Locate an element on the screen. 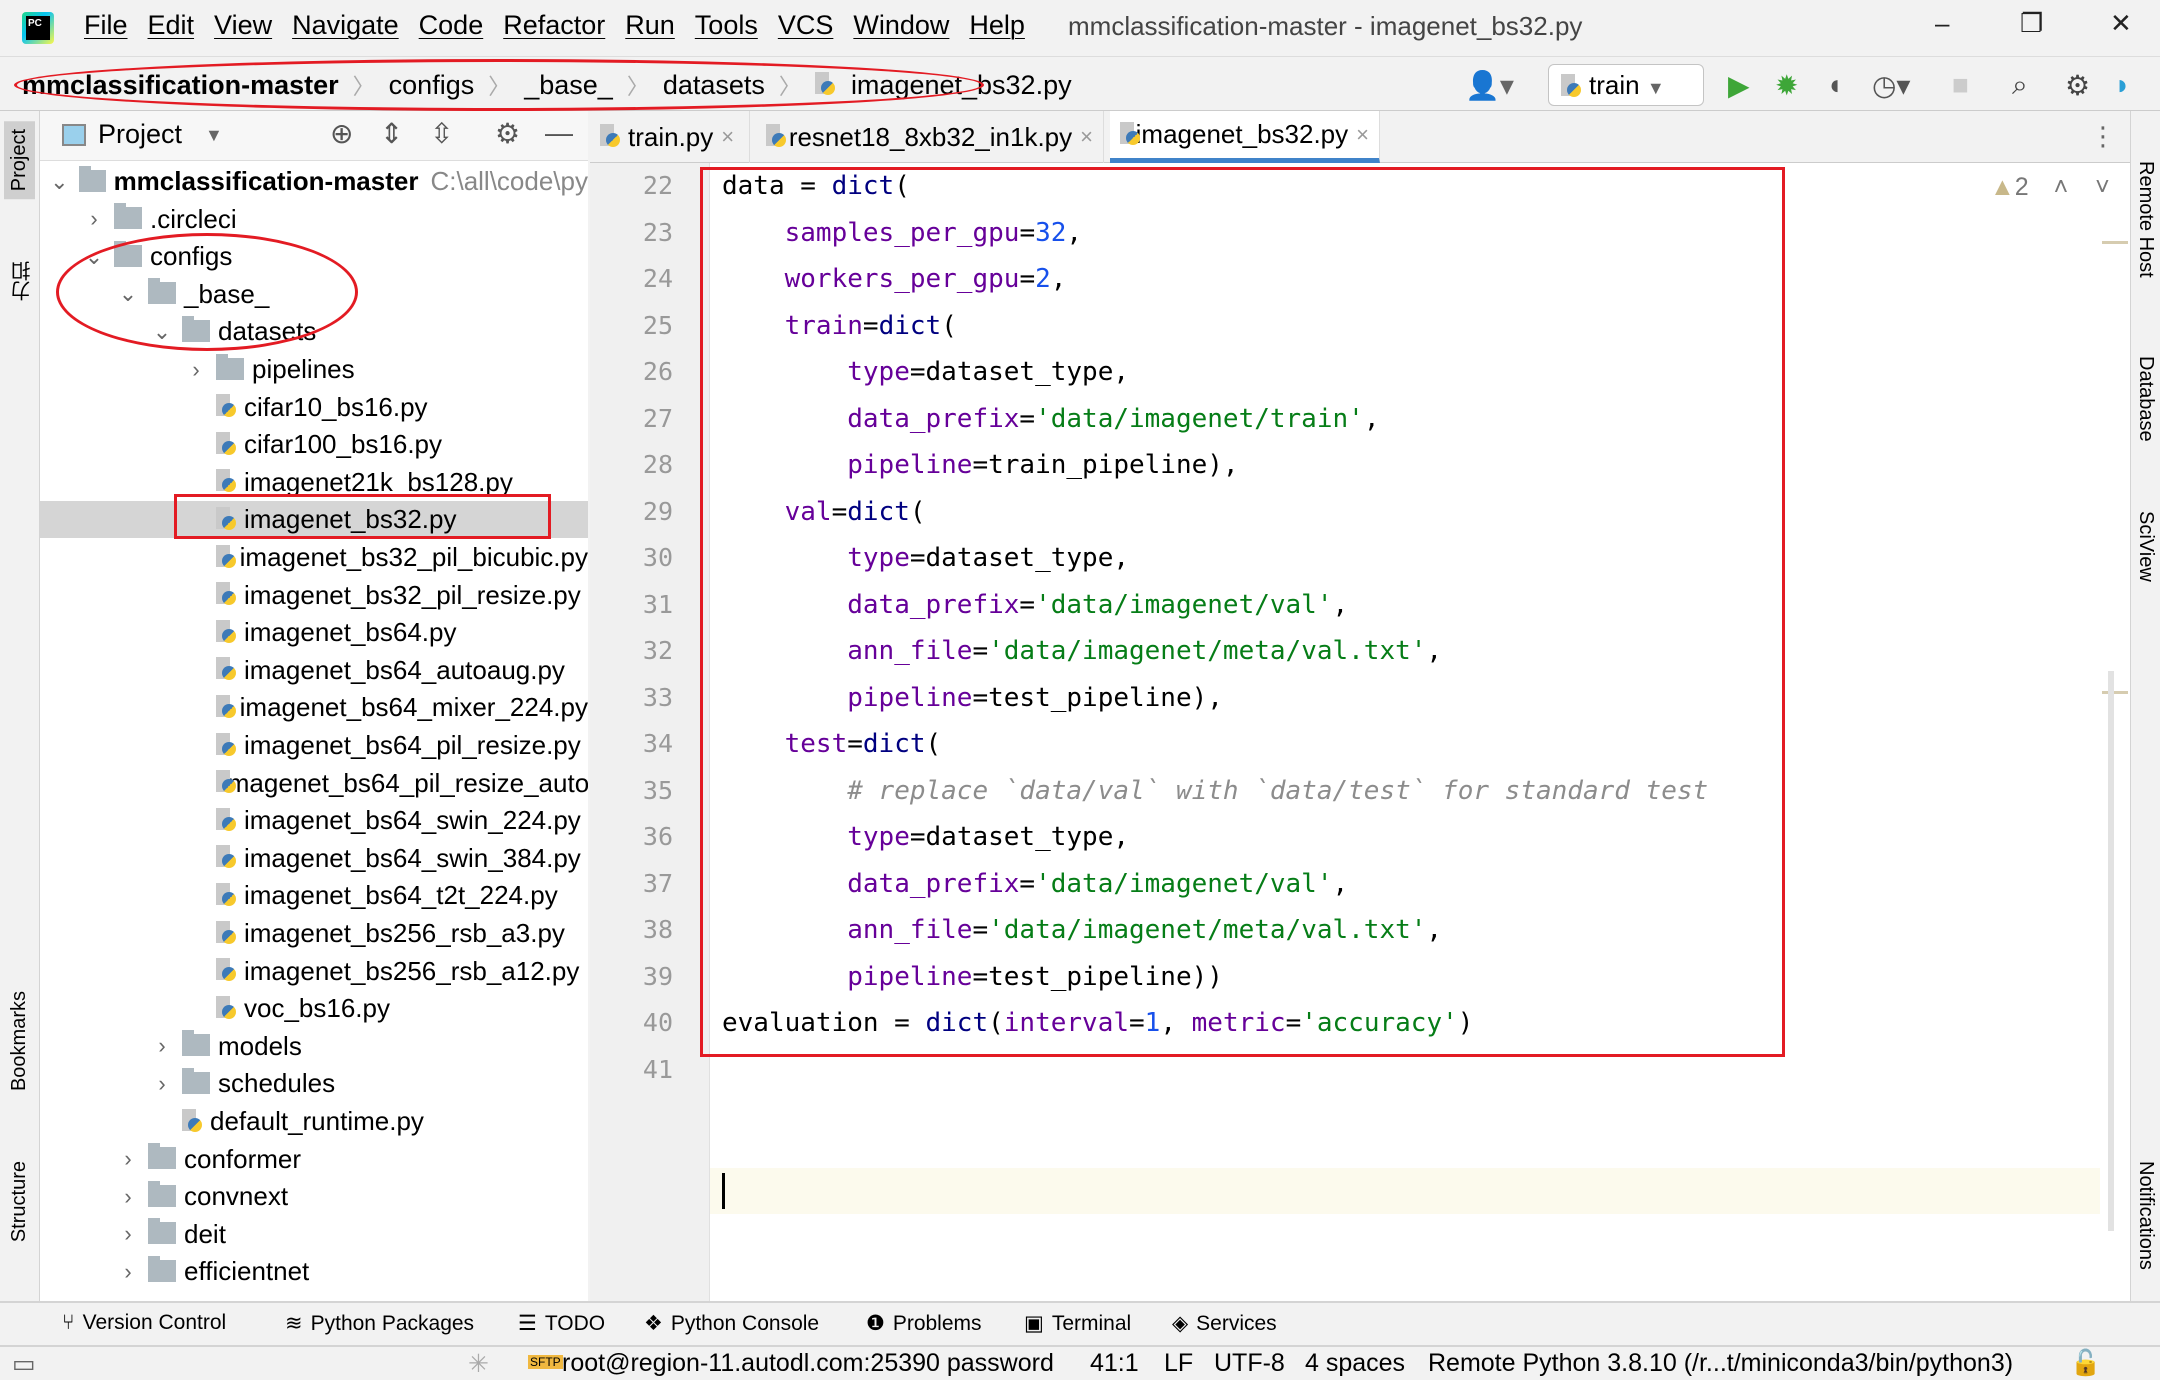 The width and height of the screenshot is (2160, 1380). collapse-all-icon: ⇳ is located at coordinates (441, 133).